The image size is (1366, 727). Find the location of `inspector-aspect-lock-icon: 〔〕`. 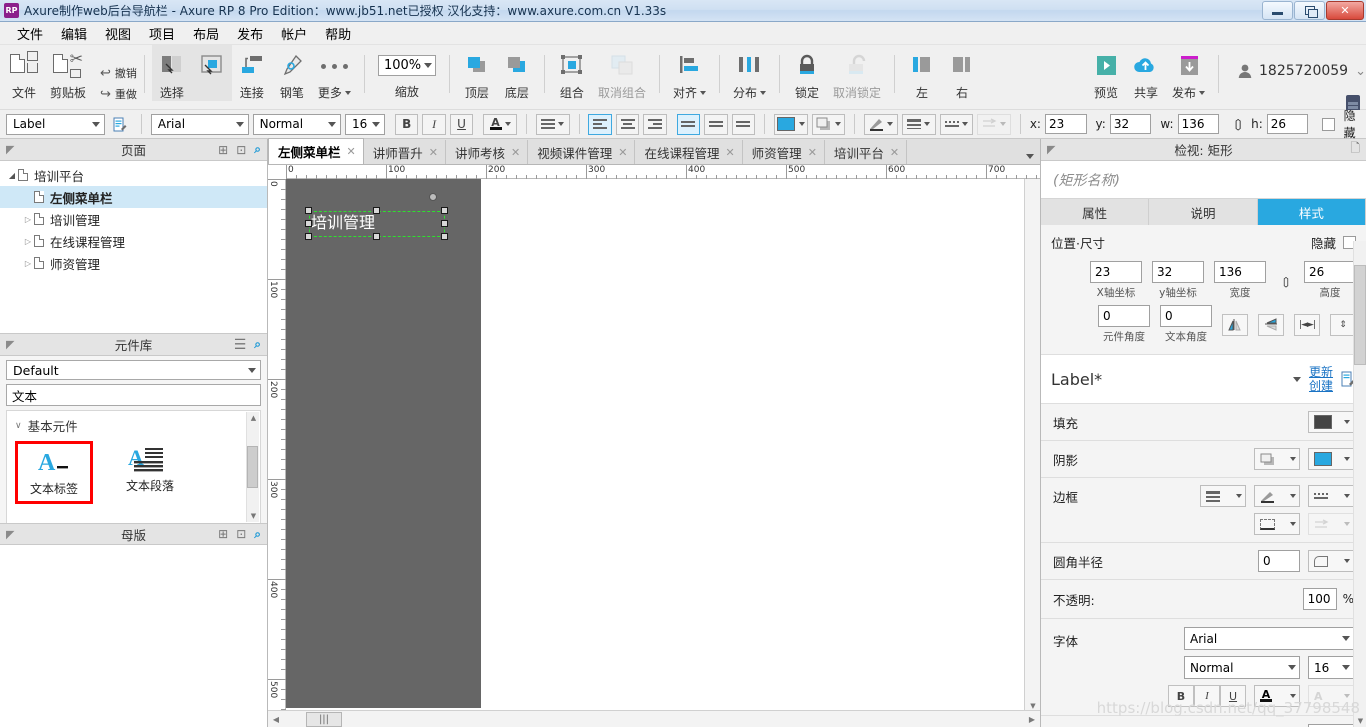

inspector-aspect-lock-icon: 〔〕 is located at coordinates (1286, 282).